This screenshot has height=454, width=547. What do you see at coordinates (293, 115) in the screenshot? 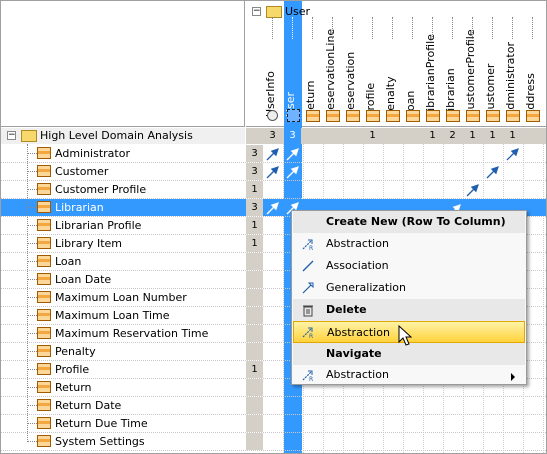
I see `package-icon` at bounding box center [293, 115].